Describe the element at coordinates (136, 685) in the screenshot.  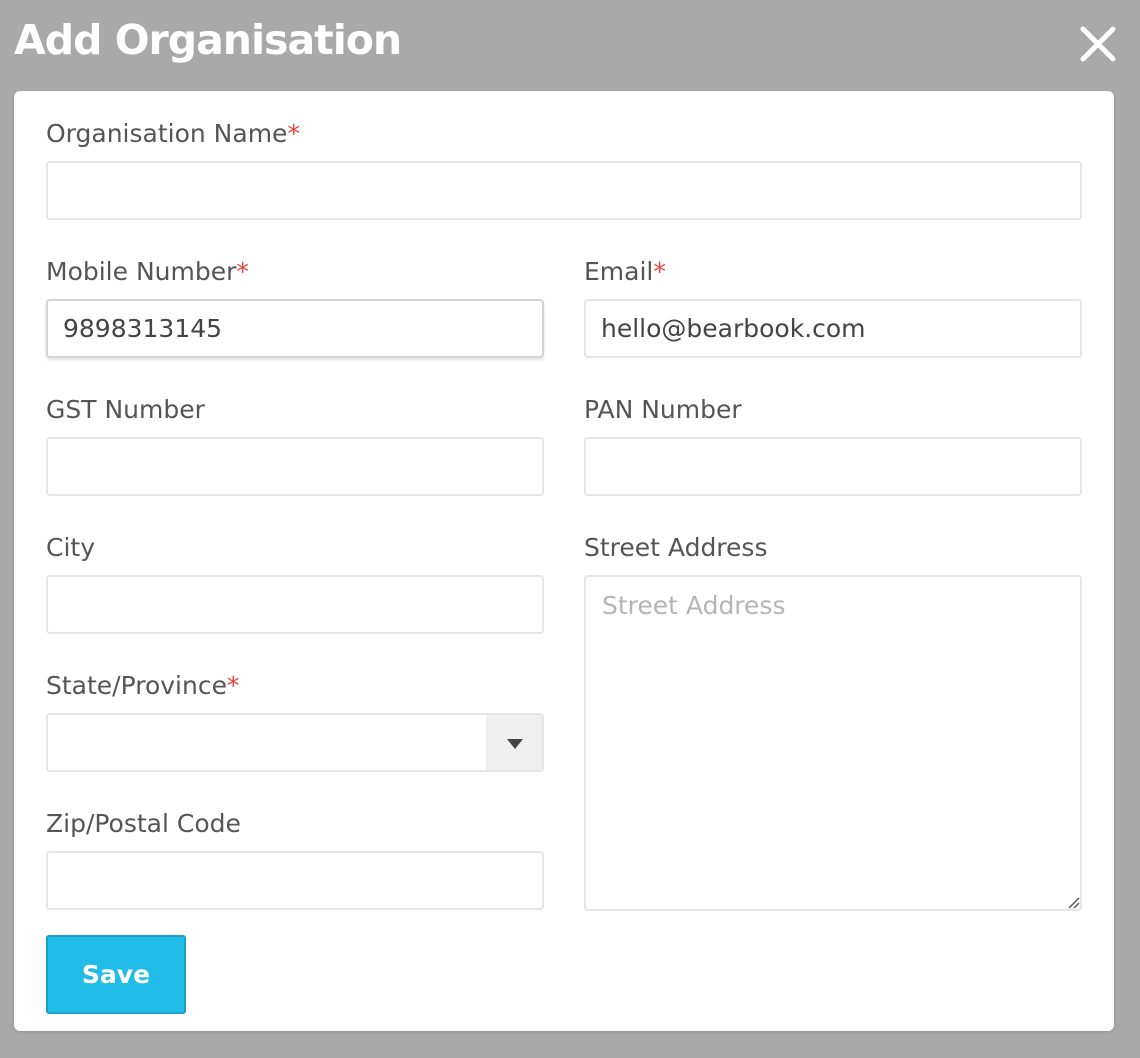
I see `state-label-text: State/Province` at that location.